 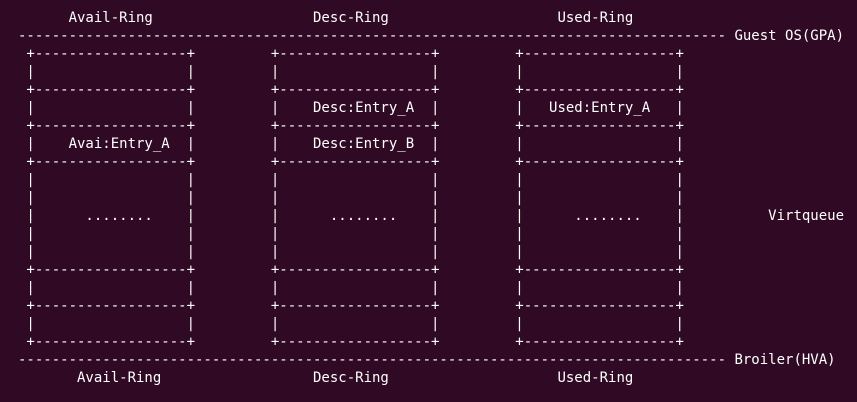 What do you see at coordinates (326, 378) in the screenshot?
I see `footer-ring-labels: Avail-Ring Desc-Ring Used-Ring` at bounding box center [326, 378].